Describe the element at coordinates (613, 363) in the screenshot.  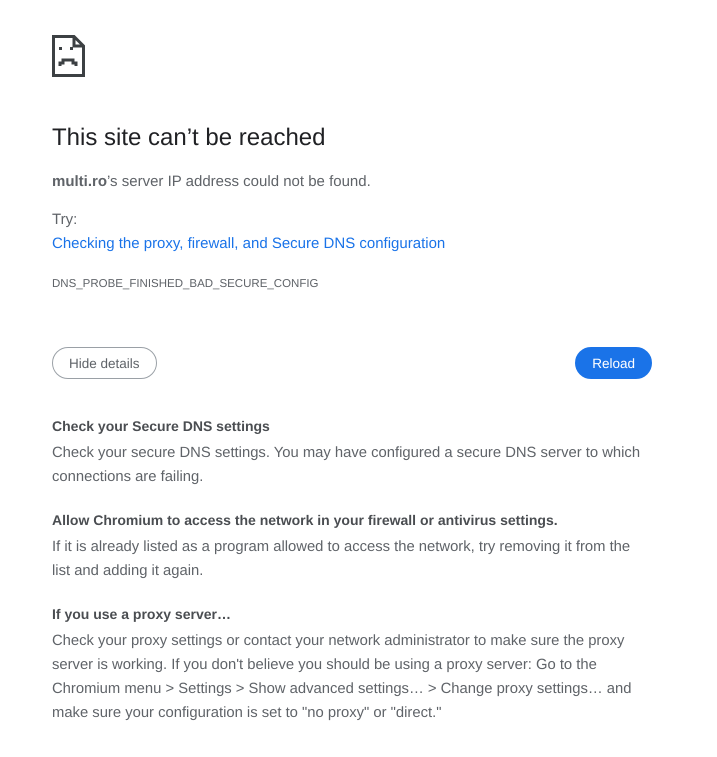
I see `reload-button: Reload` at that location.